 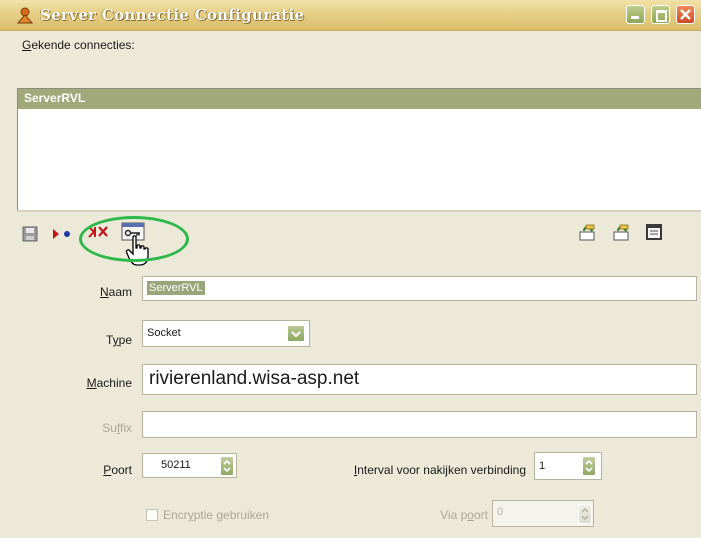 I want to click on encryptie-label: Encryptie gebruiken, so click(x=216, y=515).